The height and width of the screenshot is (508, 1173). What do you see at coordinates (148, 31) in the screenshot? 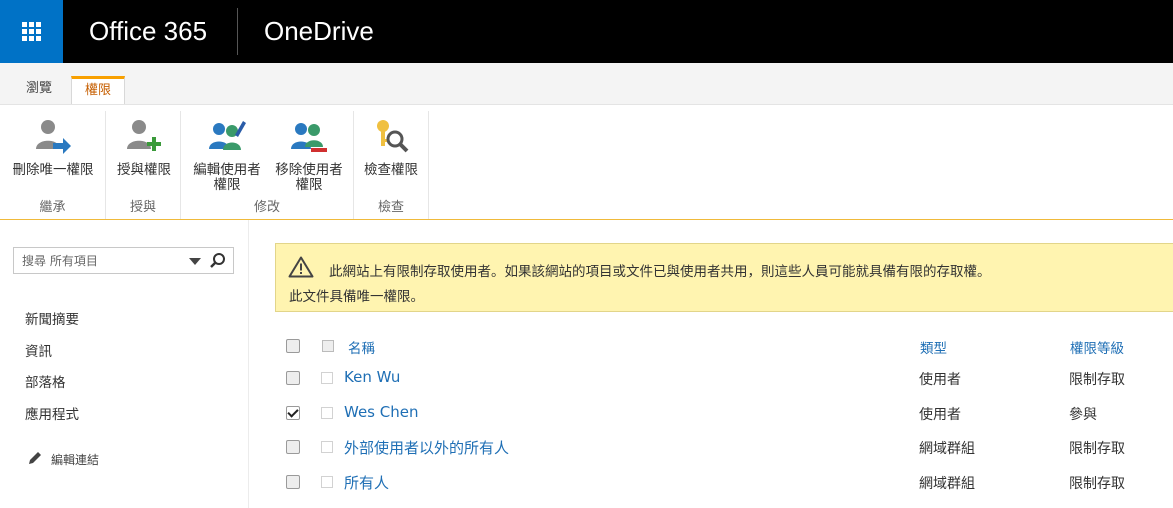
I see `suite-product-title: Office 365` at bounding box center [148, 31].